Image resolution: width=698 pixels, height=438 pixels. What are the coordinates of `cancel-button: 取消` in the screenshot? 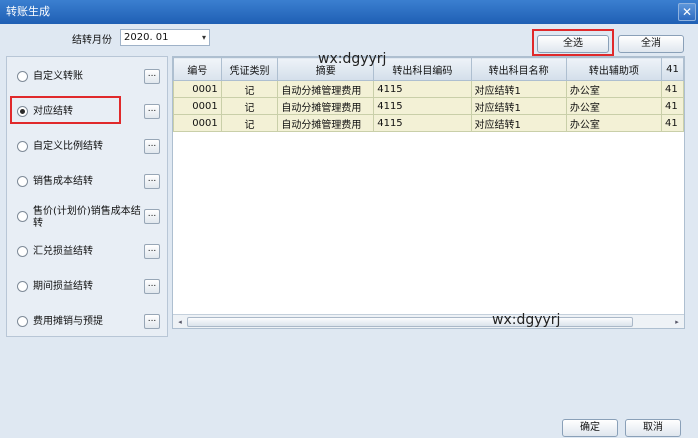 It's located at (653, 428).